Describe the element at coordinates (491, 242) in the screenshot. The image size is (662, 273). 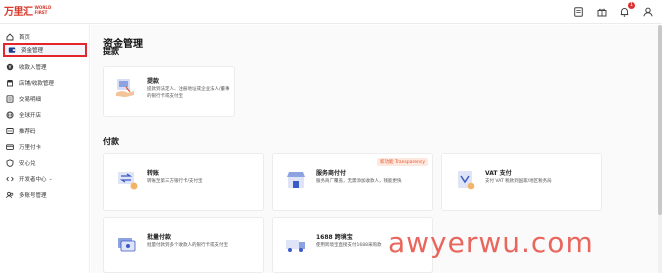
I see `watermark-text: awyerwu.com` at that location.